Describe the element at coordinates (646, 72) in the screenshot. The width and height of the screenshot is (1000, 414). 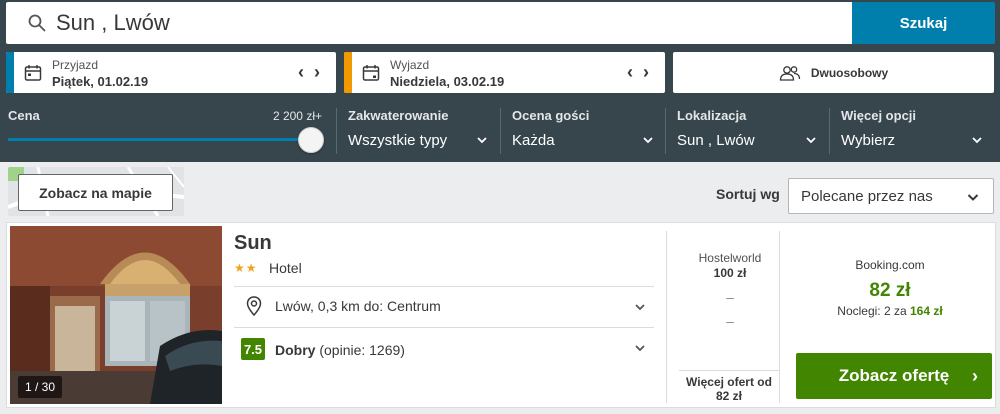
I see `checkout-next-arrow: ›` at that location.